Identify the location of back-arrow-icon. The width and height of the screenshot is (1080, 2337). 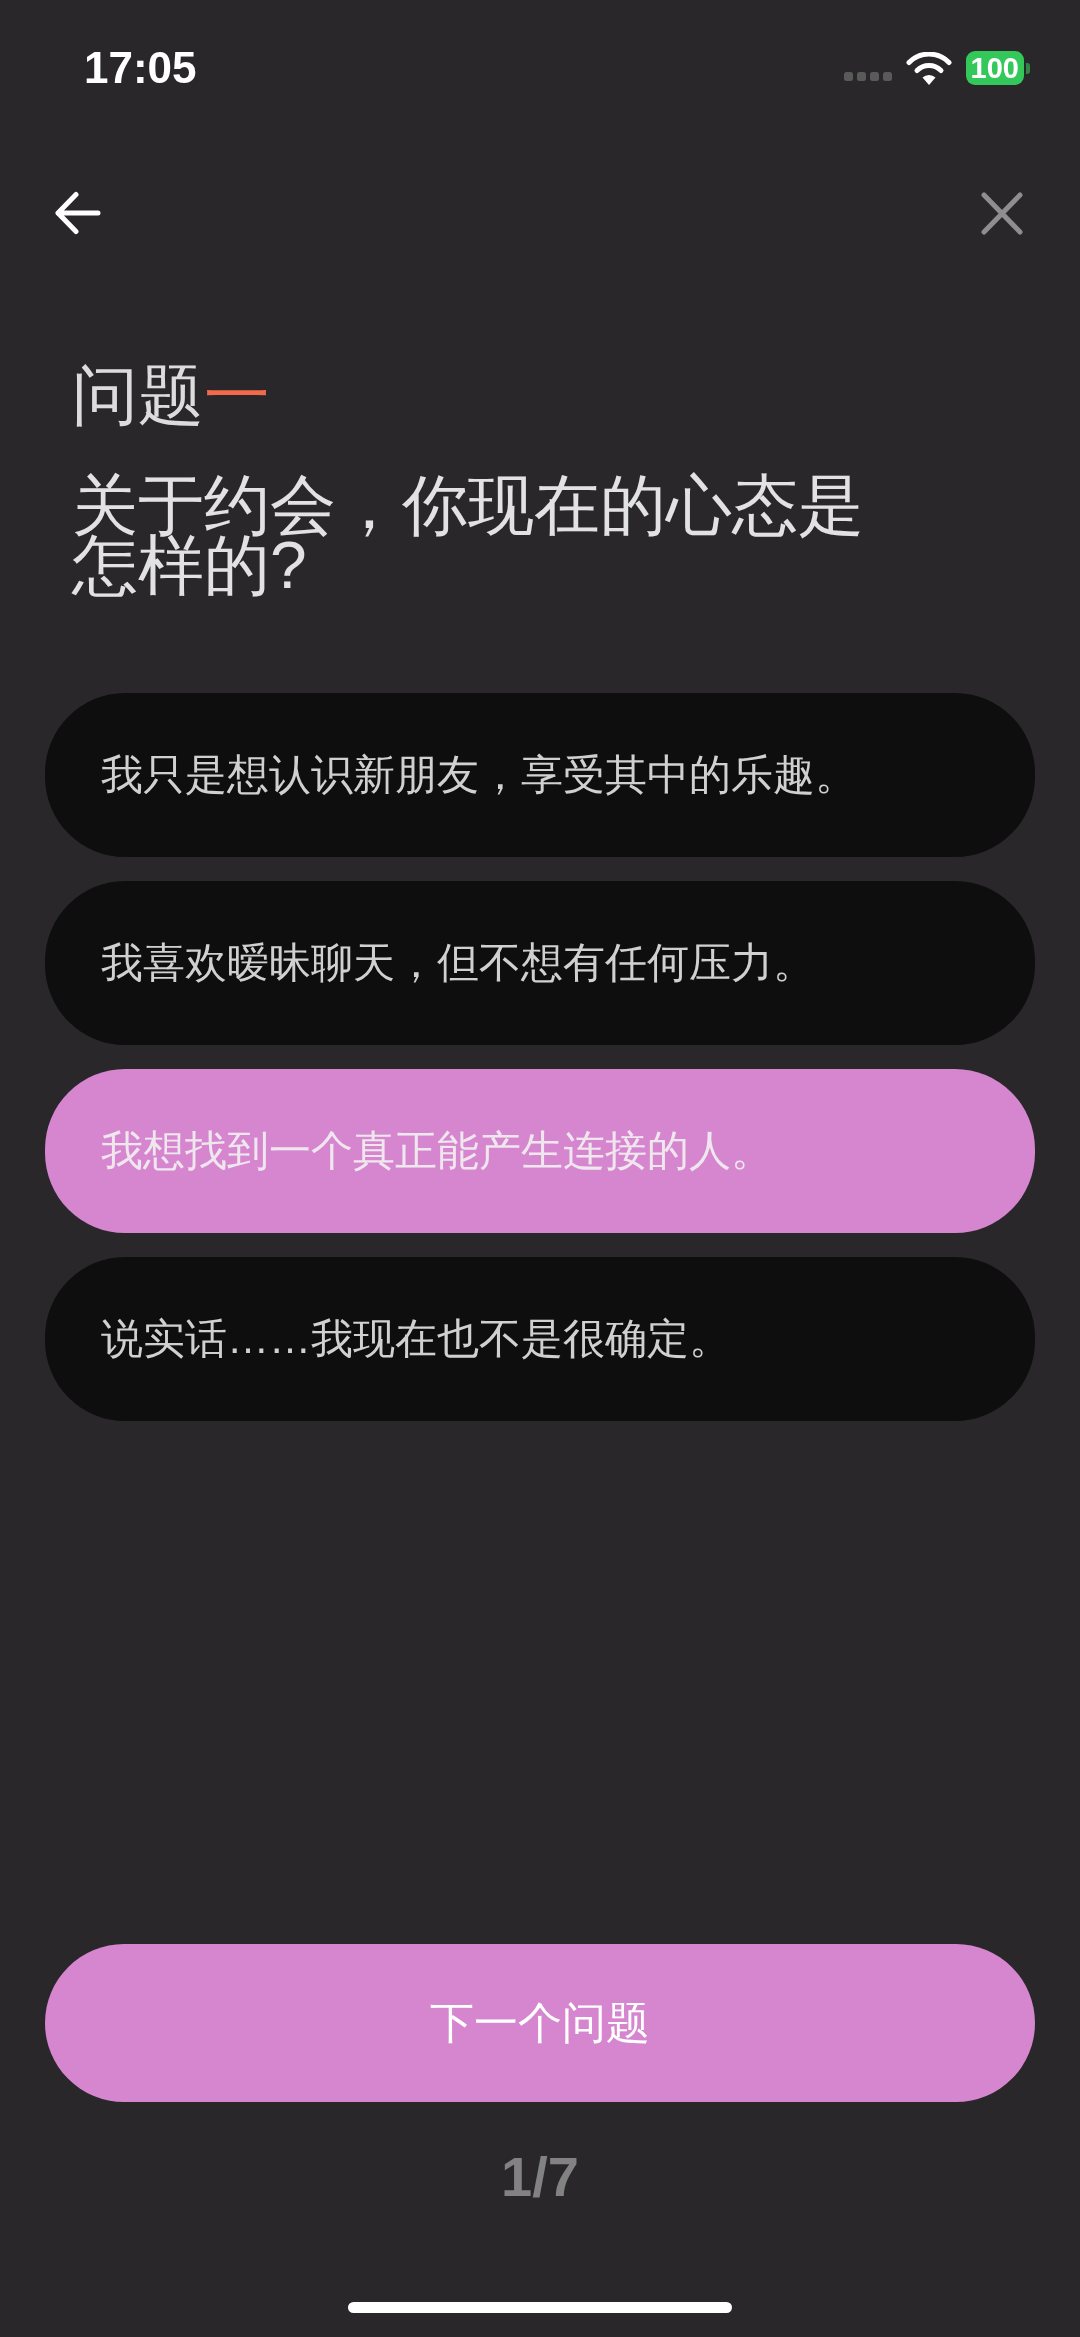
(78, 213).